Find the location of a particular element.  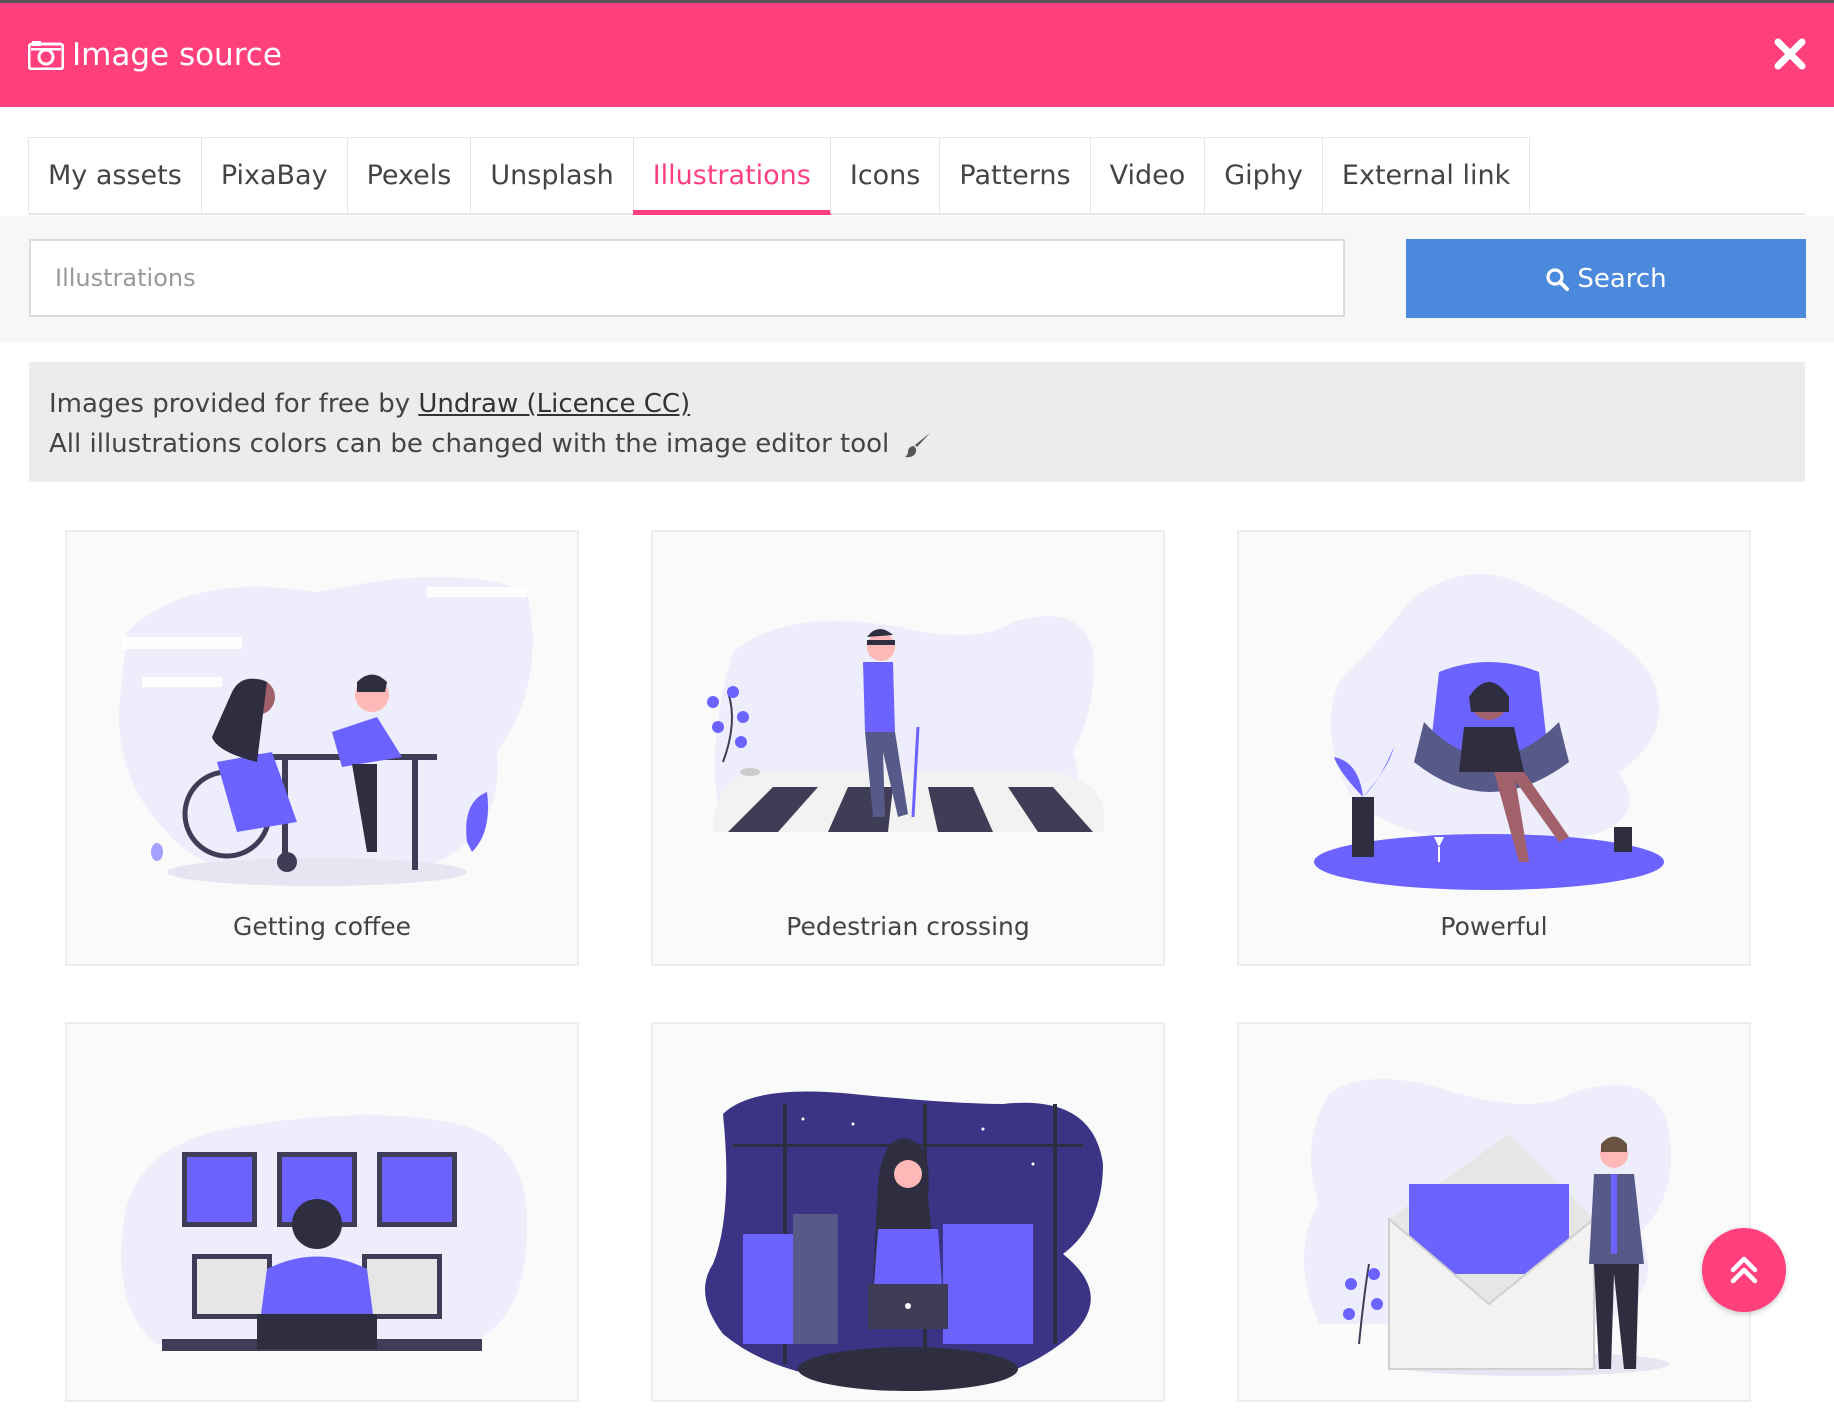

tab-pixabay: PixaBay is located at coordinates (274, 175).